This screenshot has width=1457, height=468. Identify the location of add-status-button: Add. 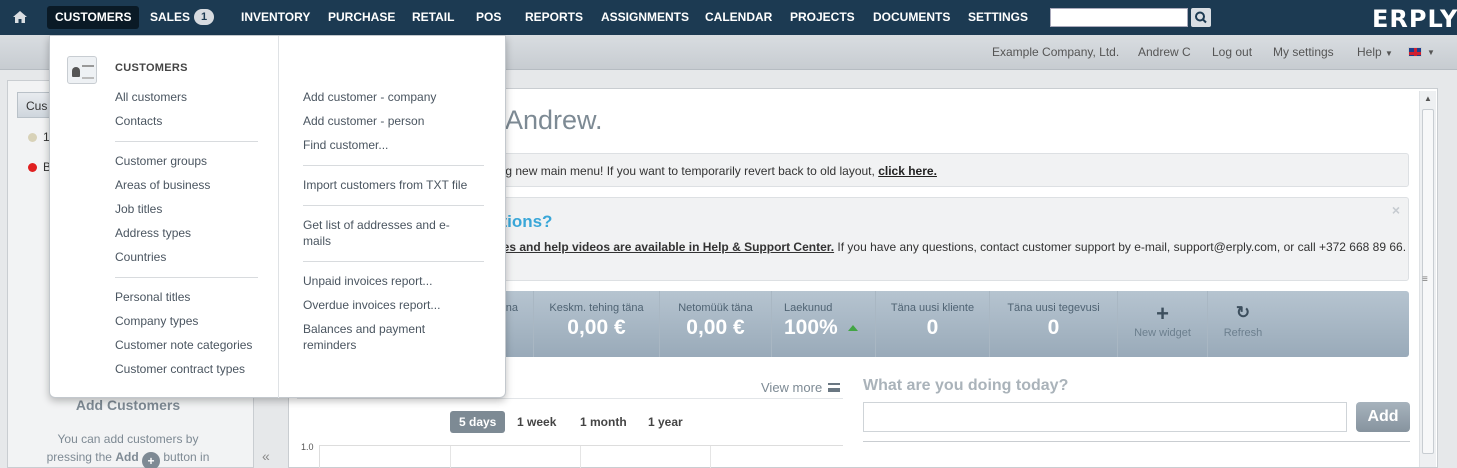
(1383, 417).